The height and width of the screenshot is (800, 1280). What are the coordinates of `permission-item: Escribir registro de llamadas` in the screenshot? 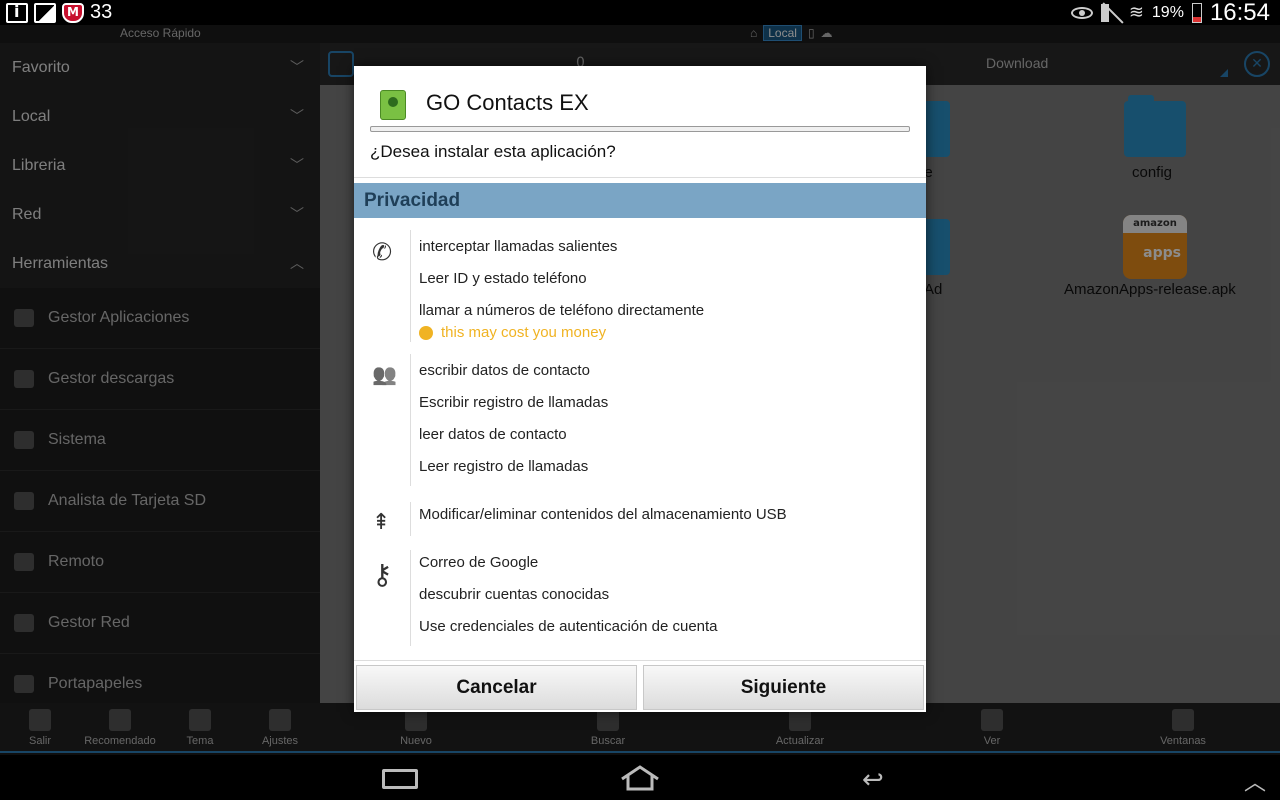 It's located at (514, 402).